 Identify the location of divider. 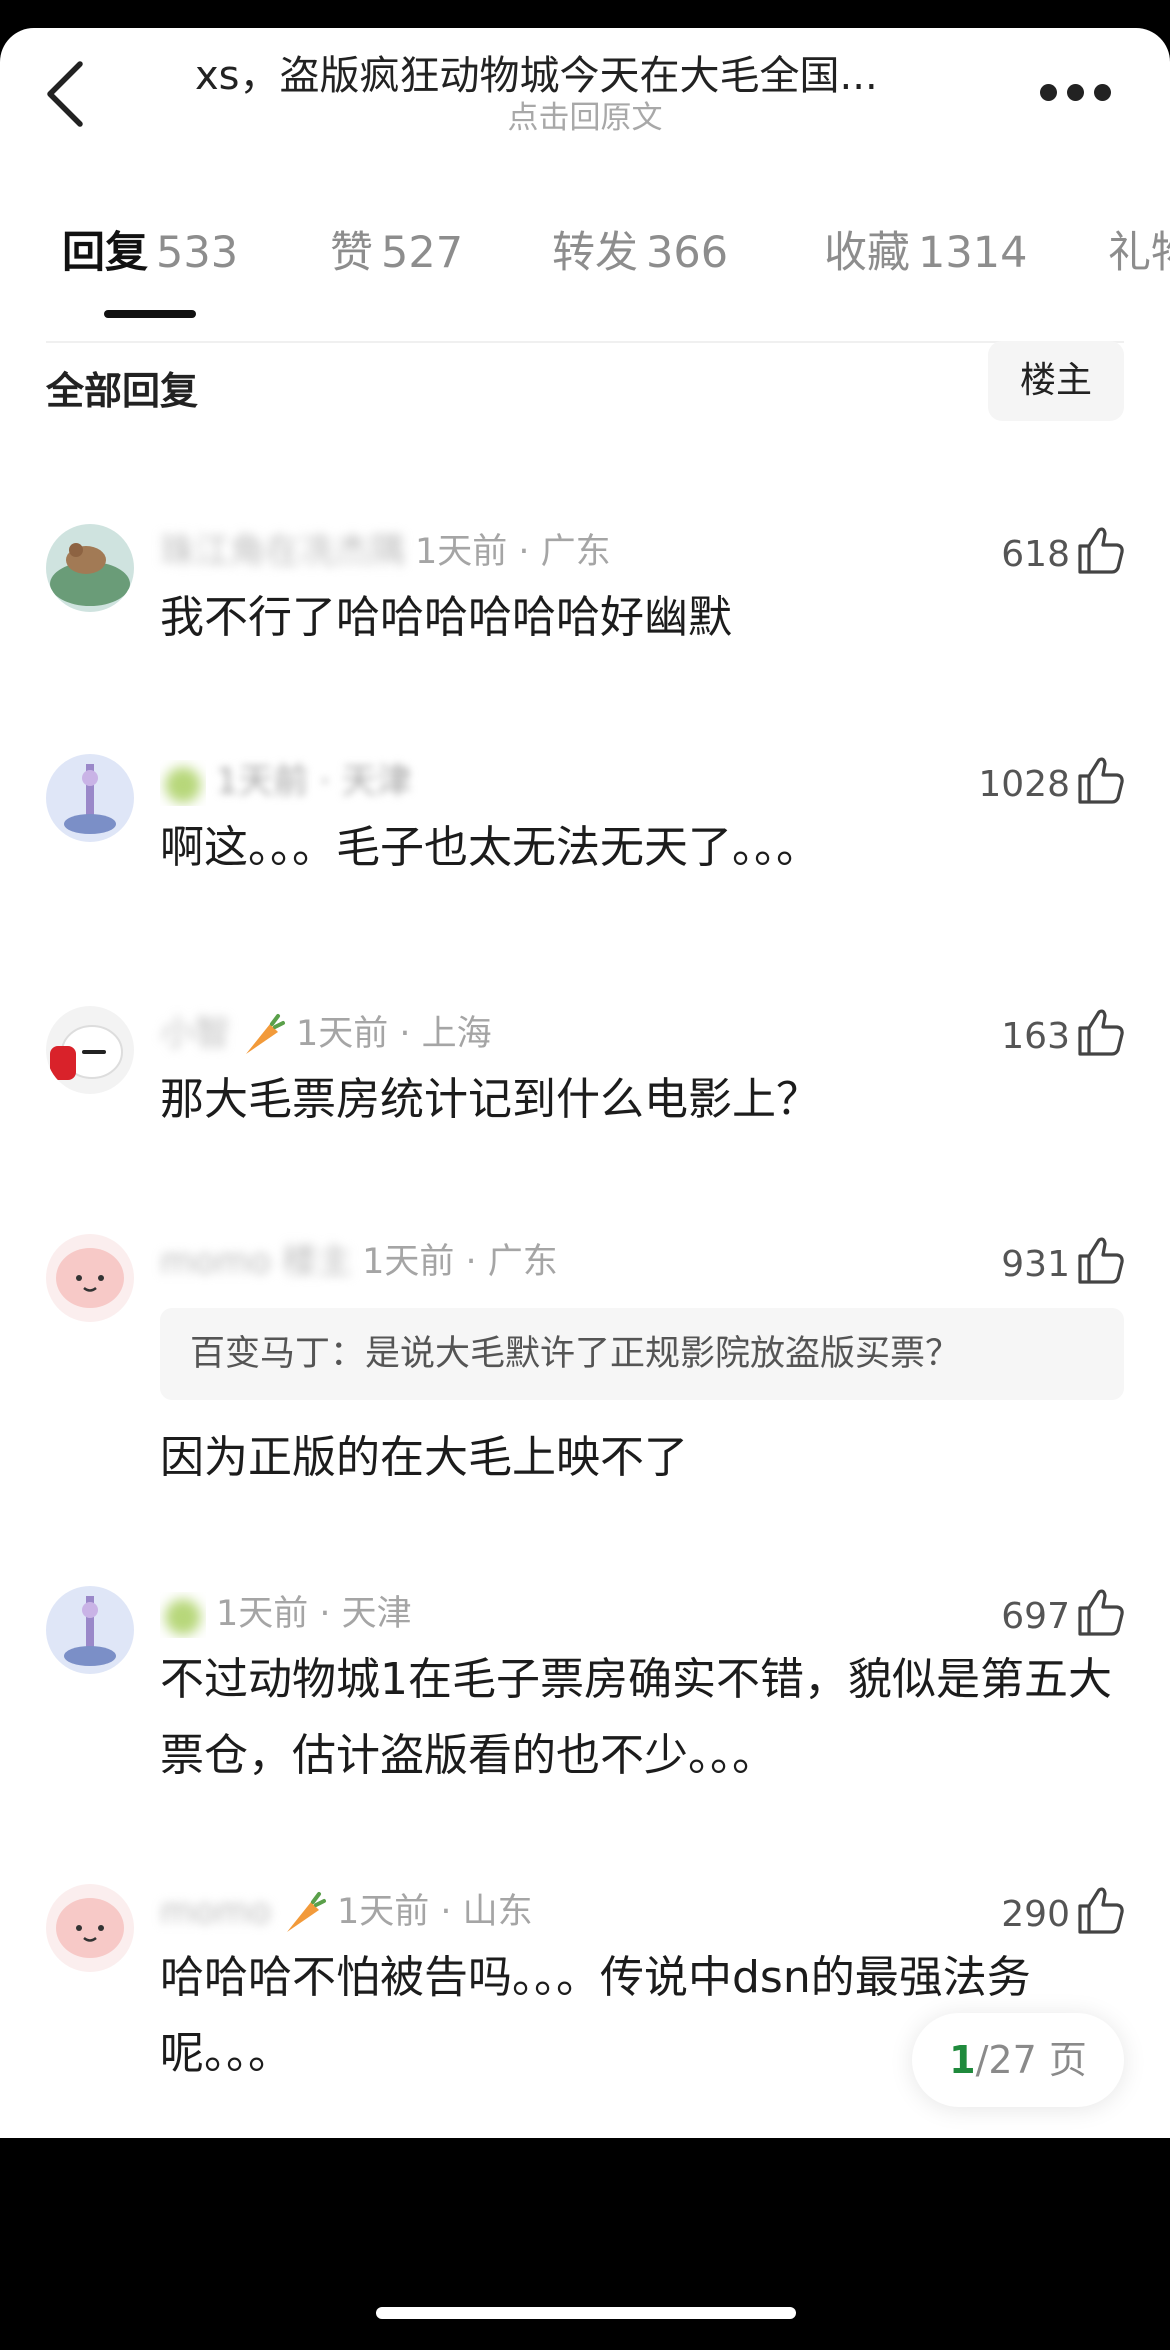
(585, 342).